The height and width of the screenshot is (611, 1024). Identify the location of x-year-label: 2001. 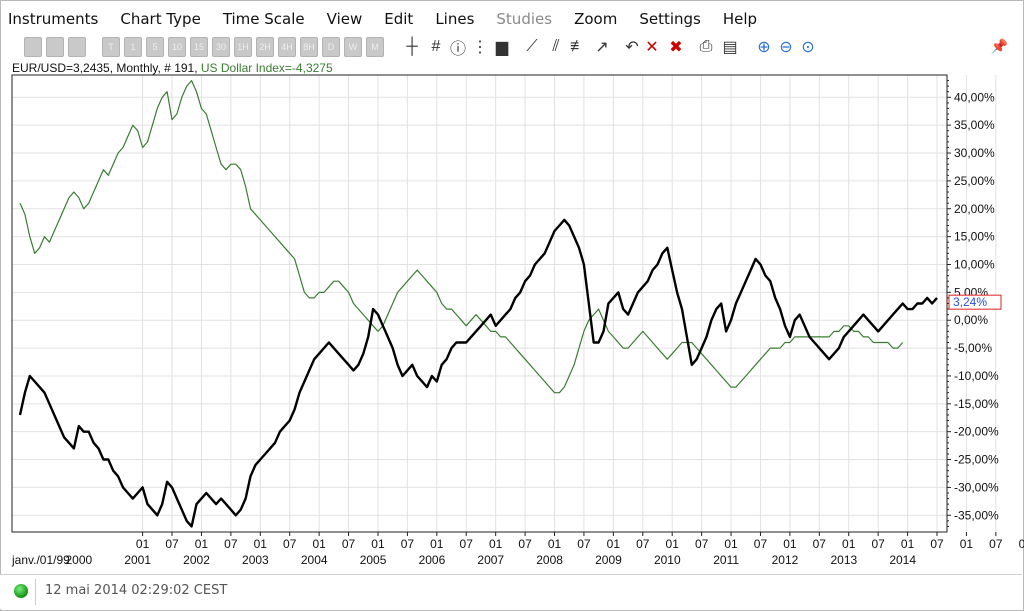
(137, 560).